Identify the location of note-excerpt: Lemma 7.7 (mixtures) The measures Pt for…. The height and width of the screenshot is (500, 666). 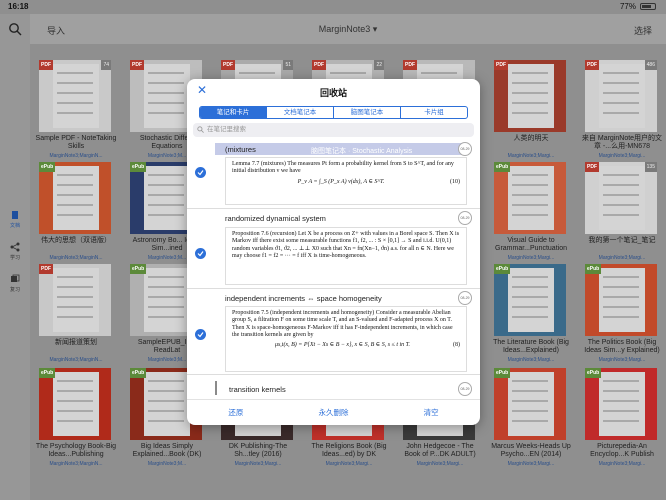
(346, 181).